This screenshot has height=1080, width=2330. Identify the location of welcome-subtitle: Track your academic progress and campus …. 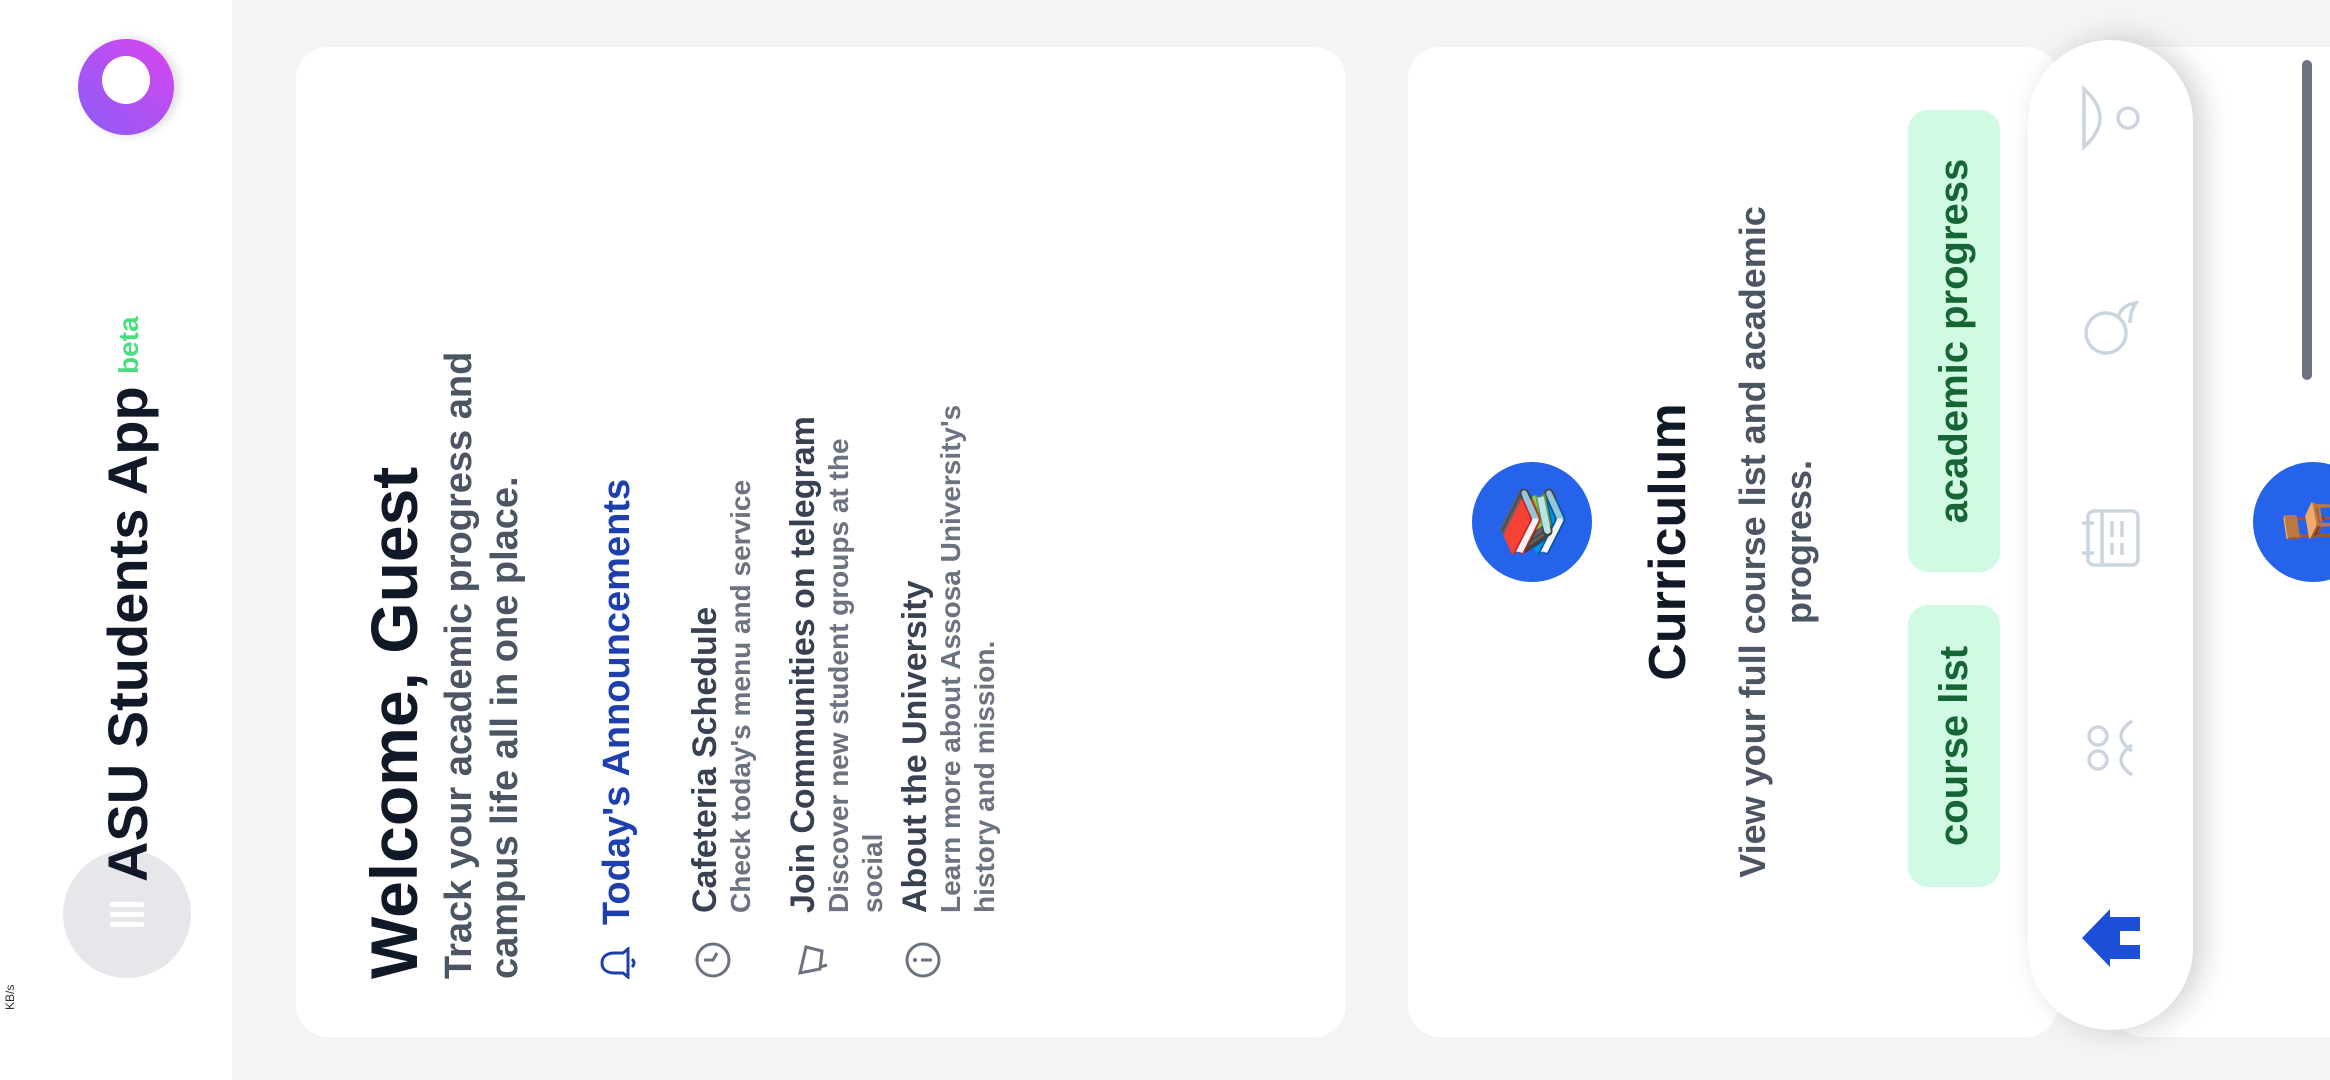
(482, 665).